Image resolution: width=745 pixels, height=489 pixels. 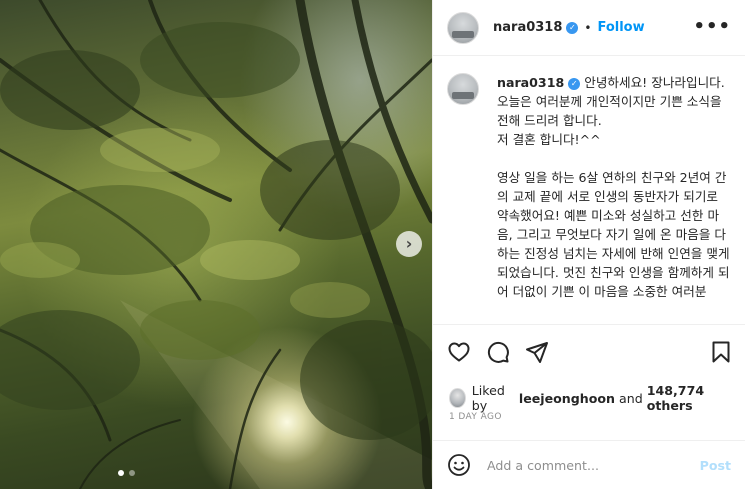 What do you see at coordinates (457, 398) in the screenshot?
I see `liker-avatar` at bounding box center [457, 398].